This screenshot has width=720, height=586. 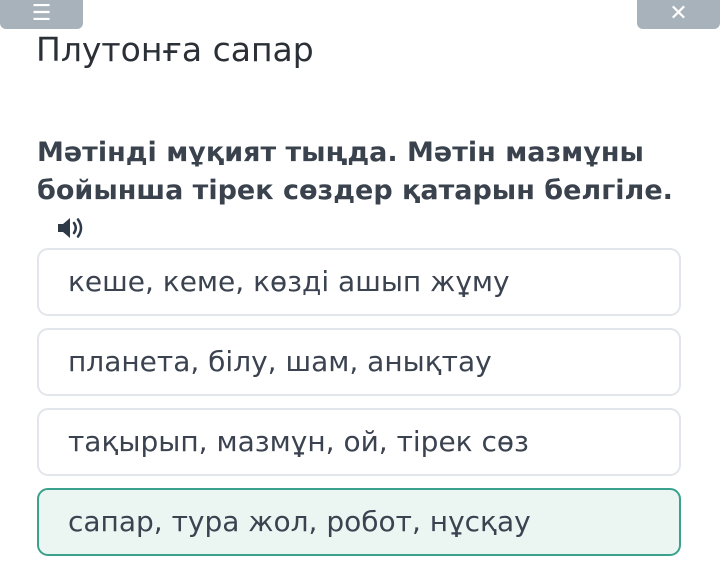 I want to click on close-button: ✕, so click(x=678, y=14).